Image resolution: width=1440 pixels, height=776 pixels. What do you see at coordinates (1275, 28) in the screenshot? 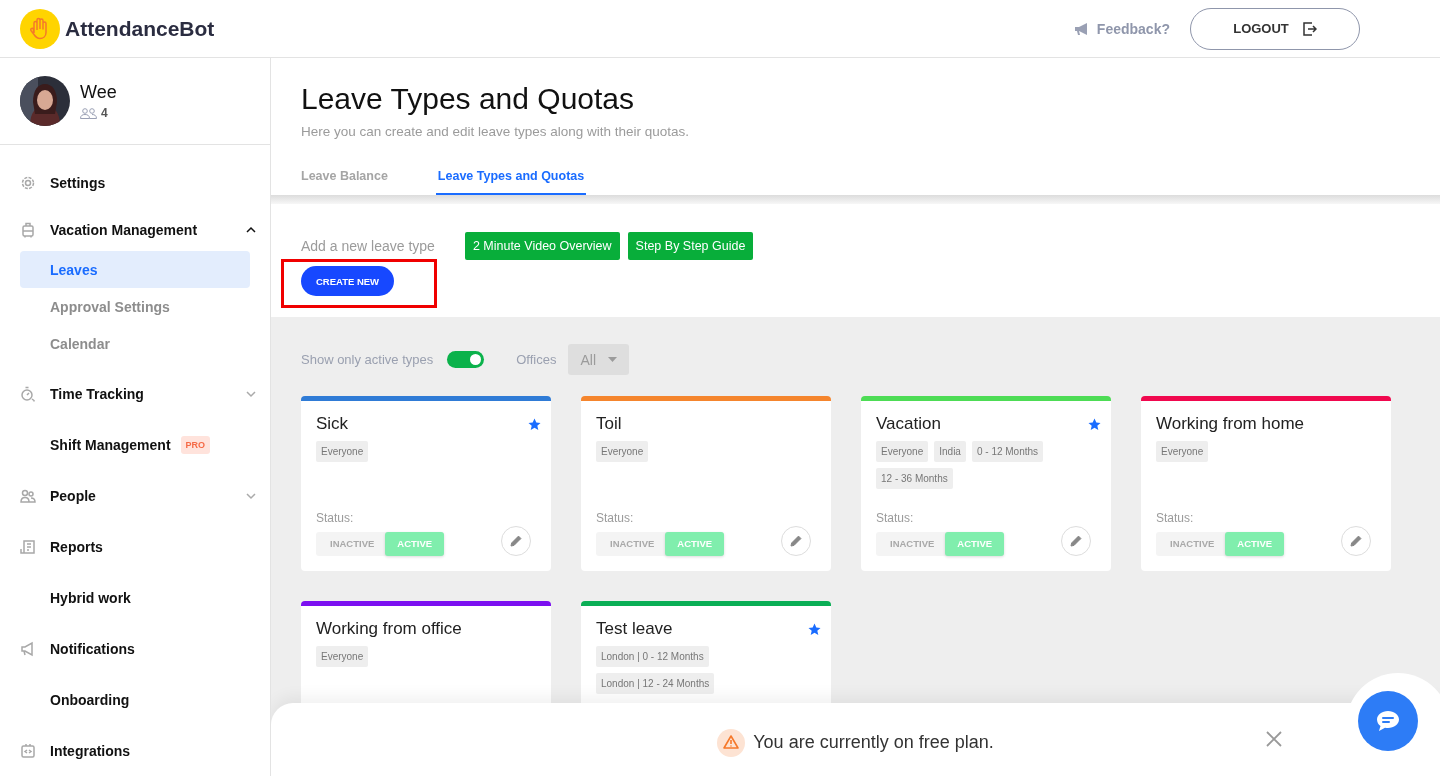
I see `logout-button: LOGOUT` at bounding box center [1275, 28].